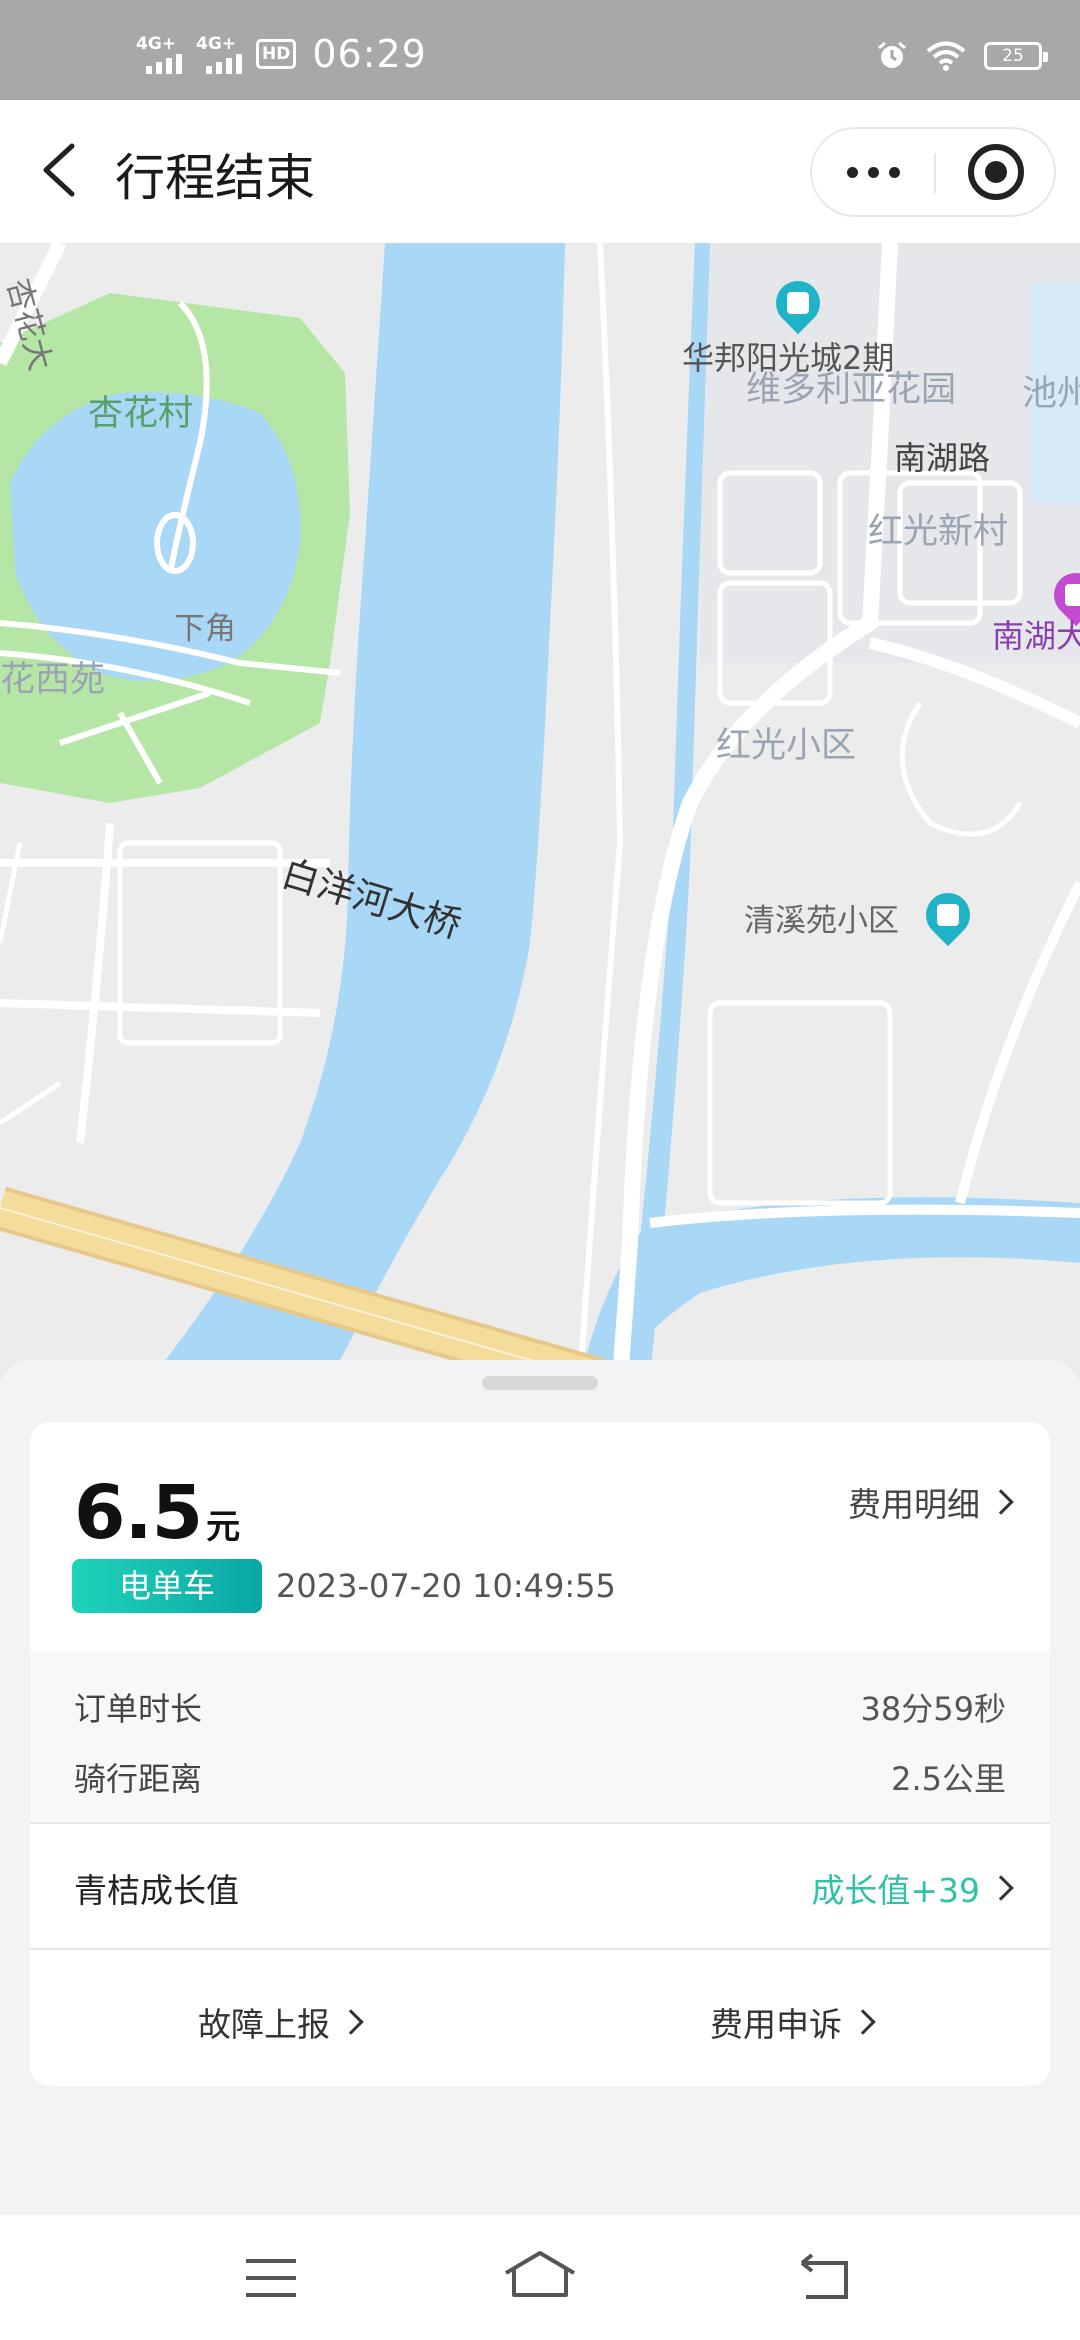  Describe the element at coordinates (138, 1709) in the screenshot. I see `duration-label: 订单时长` at that location.